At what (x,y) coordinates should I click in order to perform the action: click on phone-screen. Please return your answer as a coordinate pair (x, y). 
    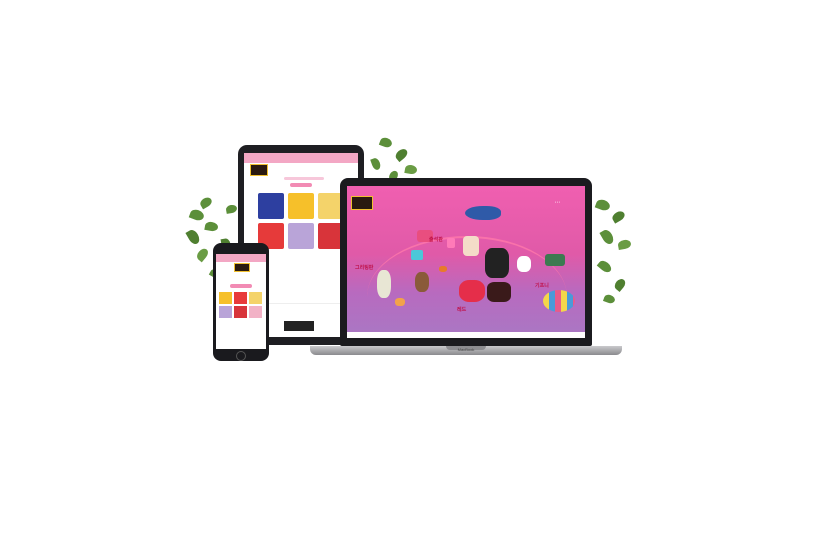
    Looking at the image, I should click on (241, 301).